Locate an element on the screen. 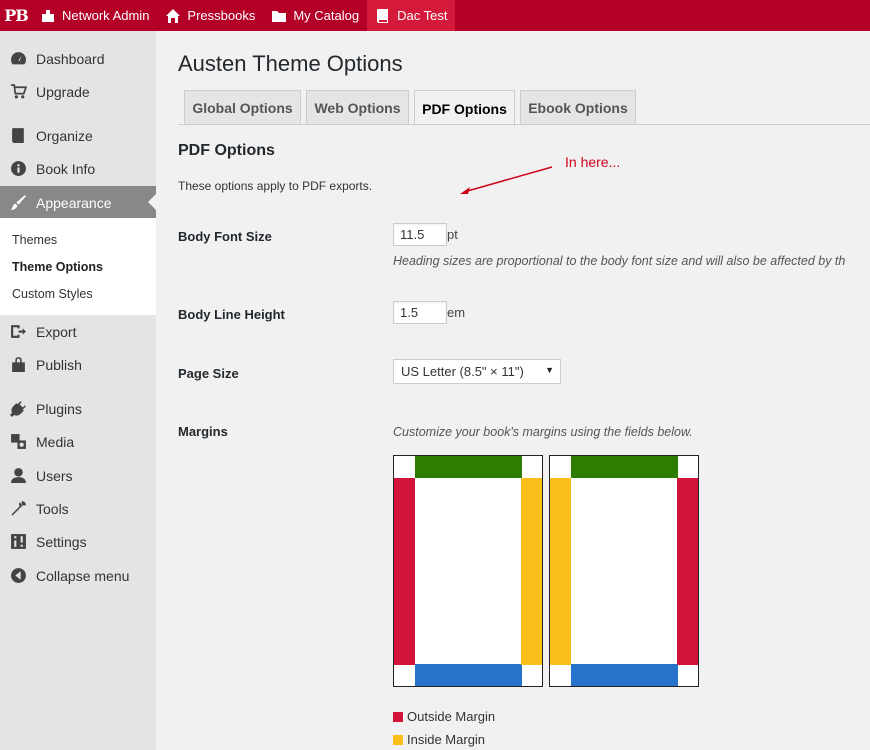  sidebar-item-label: Settings is located at coordinates (61, 541).